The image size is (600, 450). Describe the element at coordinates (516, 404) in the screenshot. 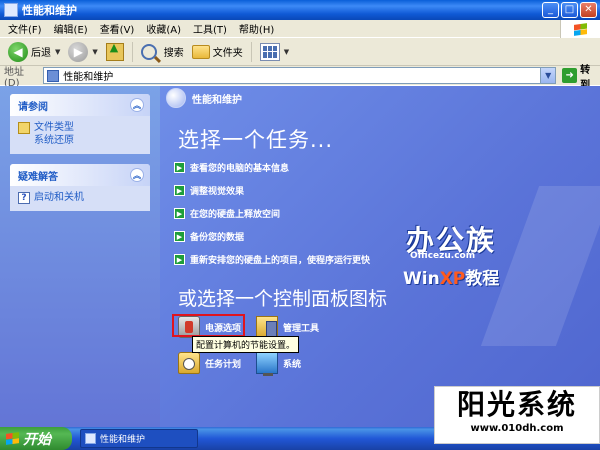

I see `stamp-title: 阳光系统` at that location.